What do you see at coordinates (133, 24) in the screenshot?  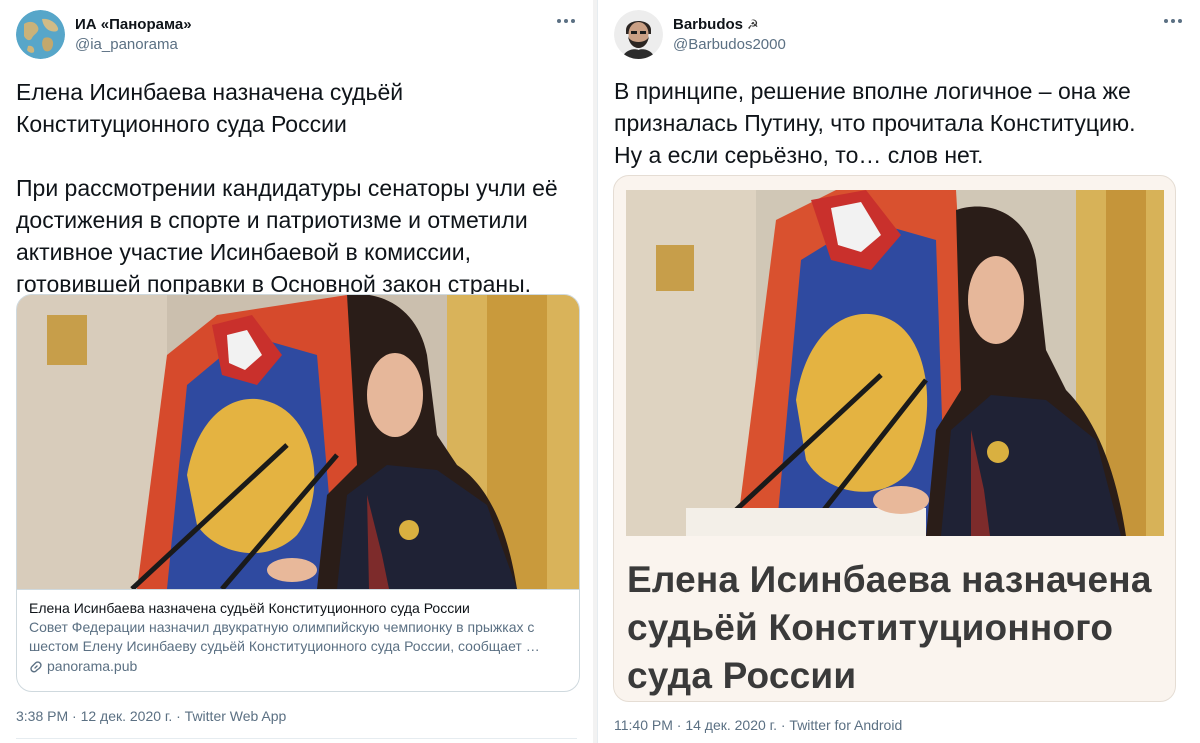 I see `author-name: ИА «Панорама»` at bounding box center [133, 24].